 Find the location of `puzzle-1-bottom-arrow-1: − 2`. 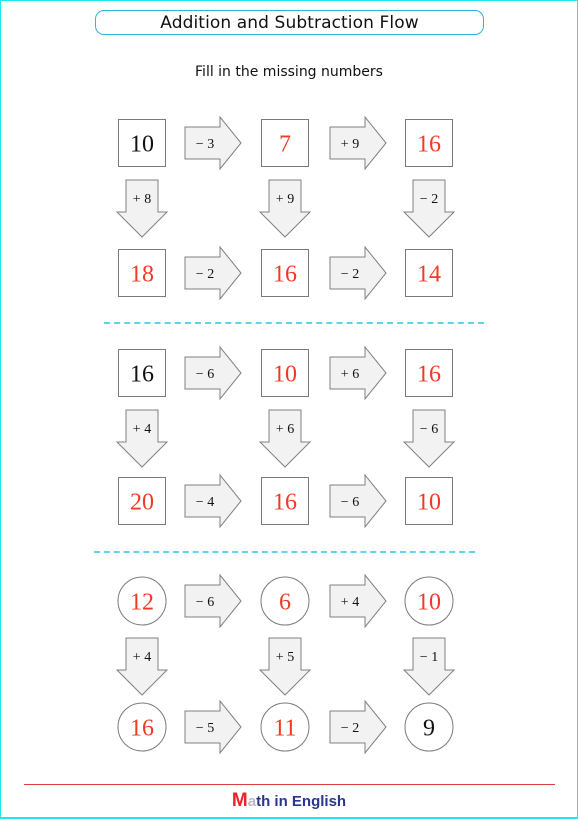

puzzle-1-bottom-arrow-1: − 2 is located at coordinates (213, 273).